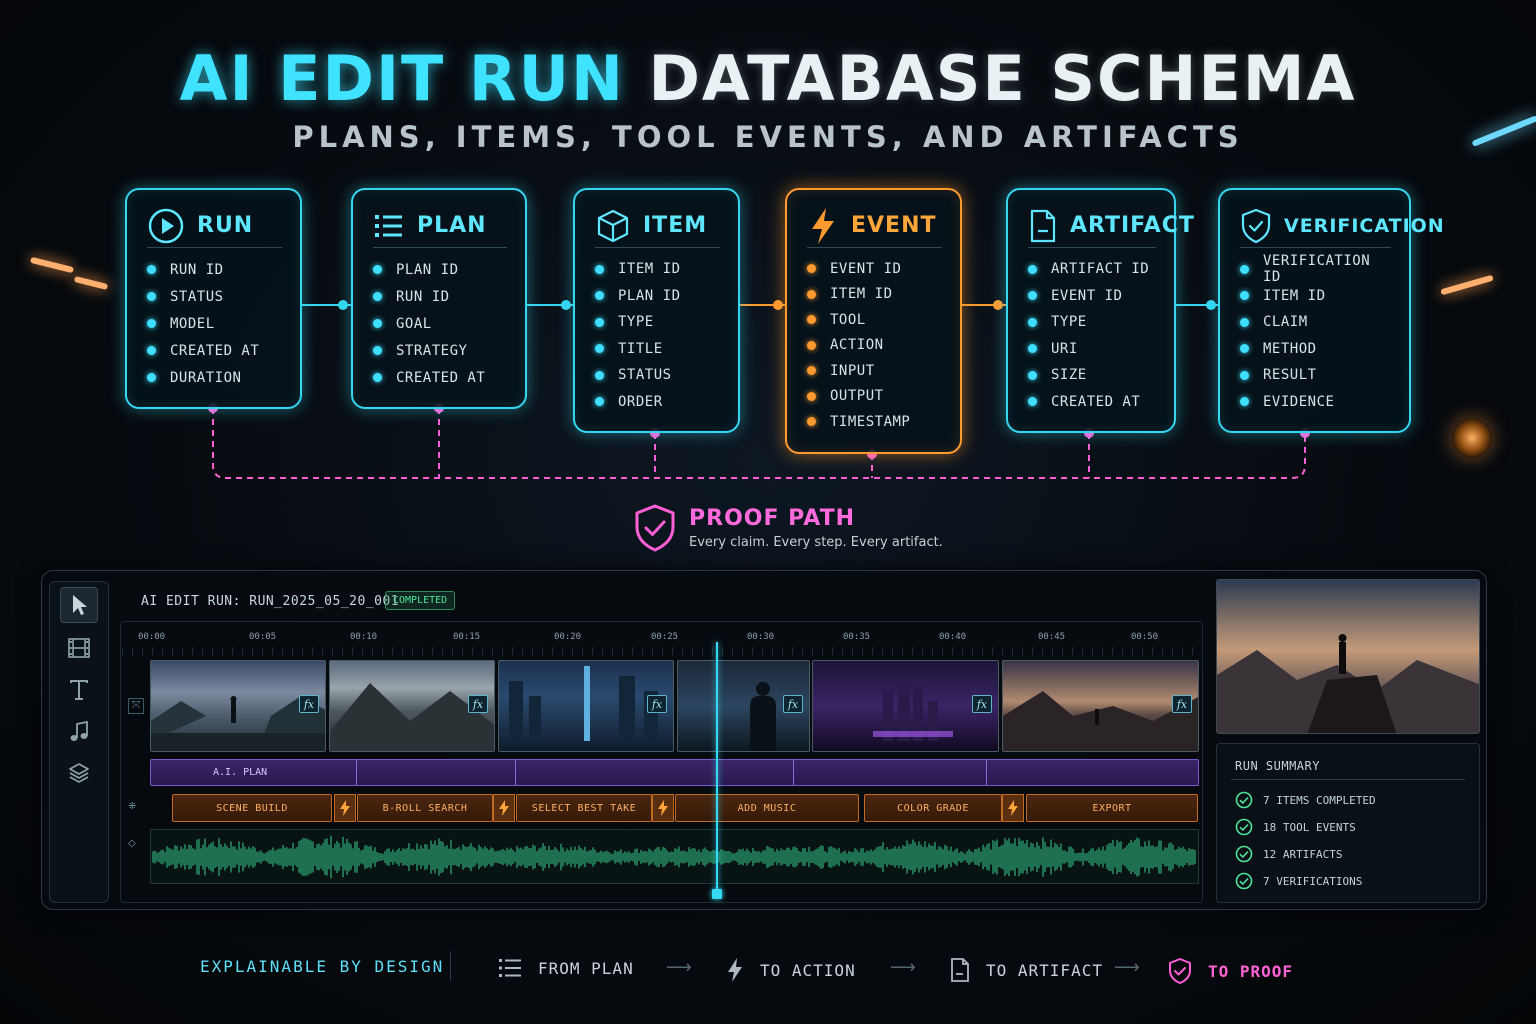  Describe the element at coordinates (79, 690) in the screenshot. I see `text-tool-button` at that location.